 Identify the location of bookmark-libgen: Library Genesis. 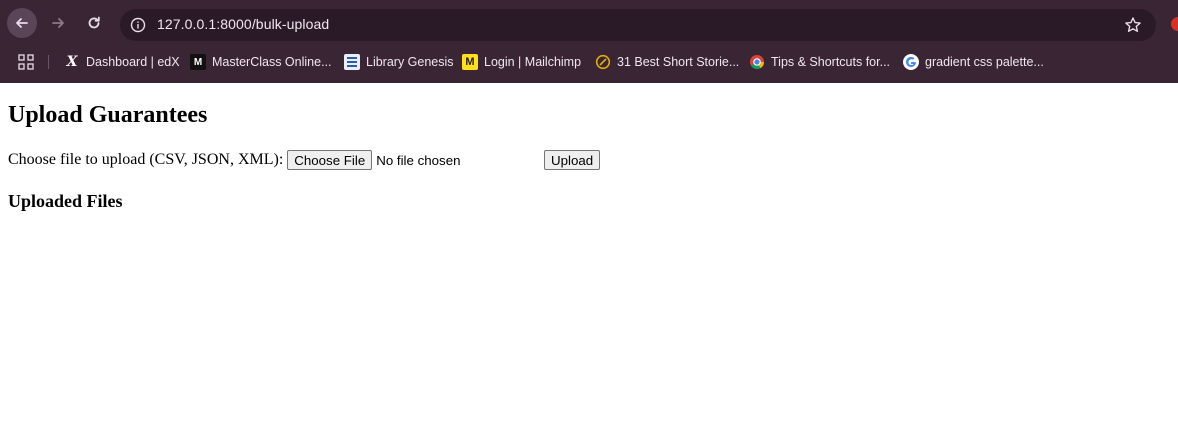
(399, 62).